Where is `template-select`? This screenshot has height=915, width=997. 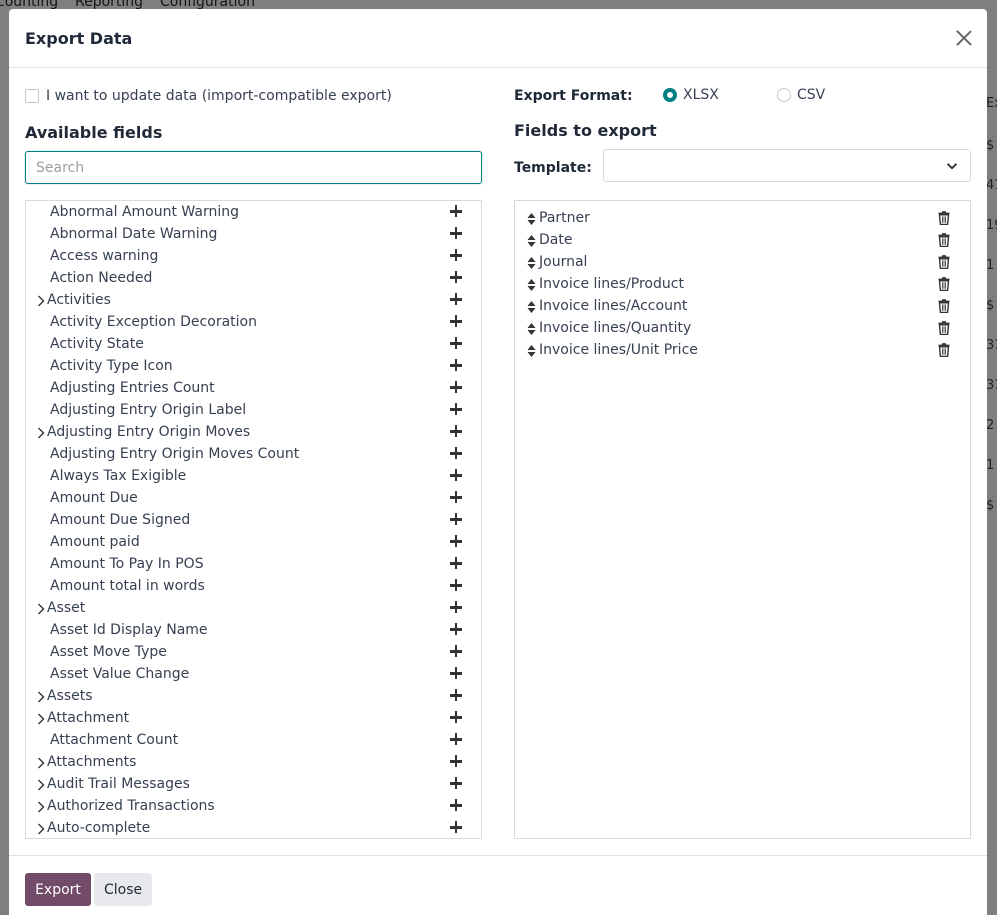 template-select is located at coordinates (787, 165).